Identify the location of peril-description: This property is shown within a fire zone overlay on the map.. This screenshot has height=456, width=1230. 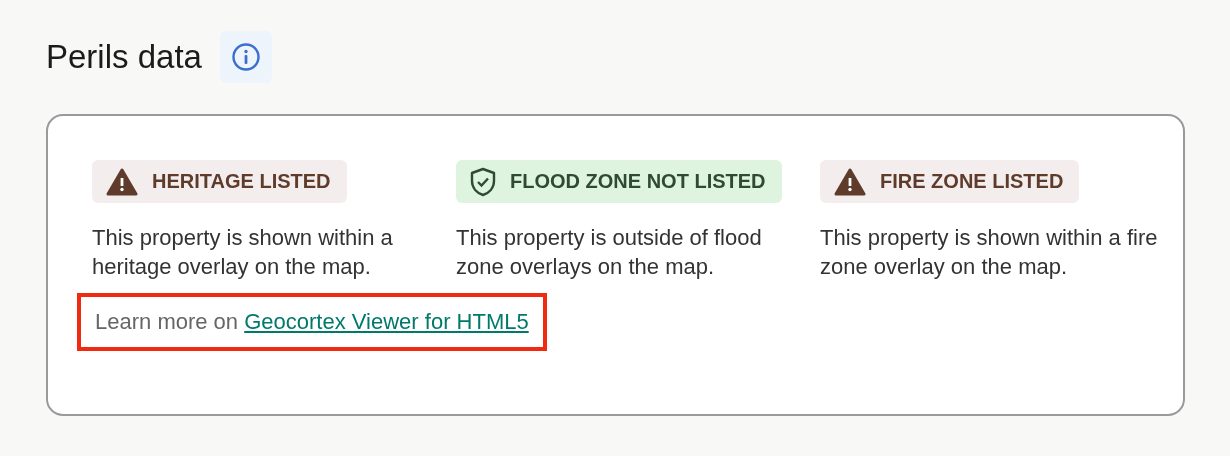
(989, 252).